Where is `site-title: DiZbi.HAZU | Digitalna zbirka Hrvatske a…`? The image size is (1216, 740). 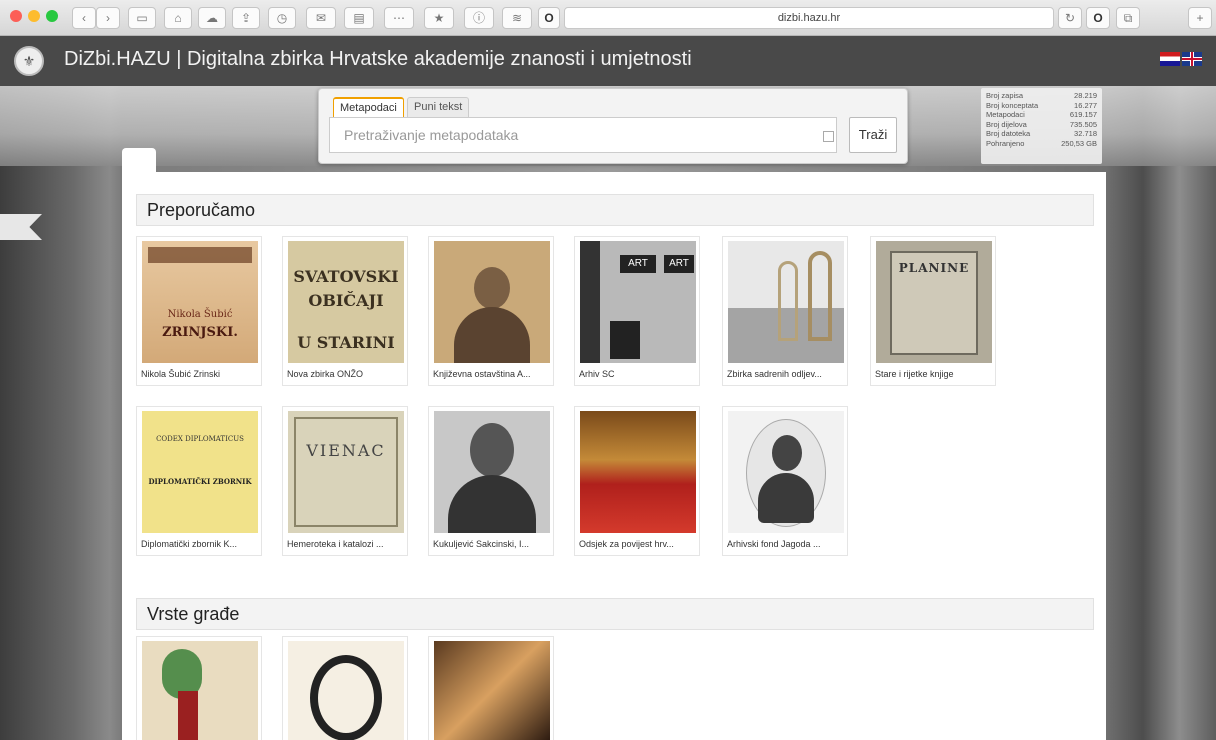
site-title: DiZbi.HAZU | Digitalna zbirka Hrvatske a… is located at coordinates (378, 59).